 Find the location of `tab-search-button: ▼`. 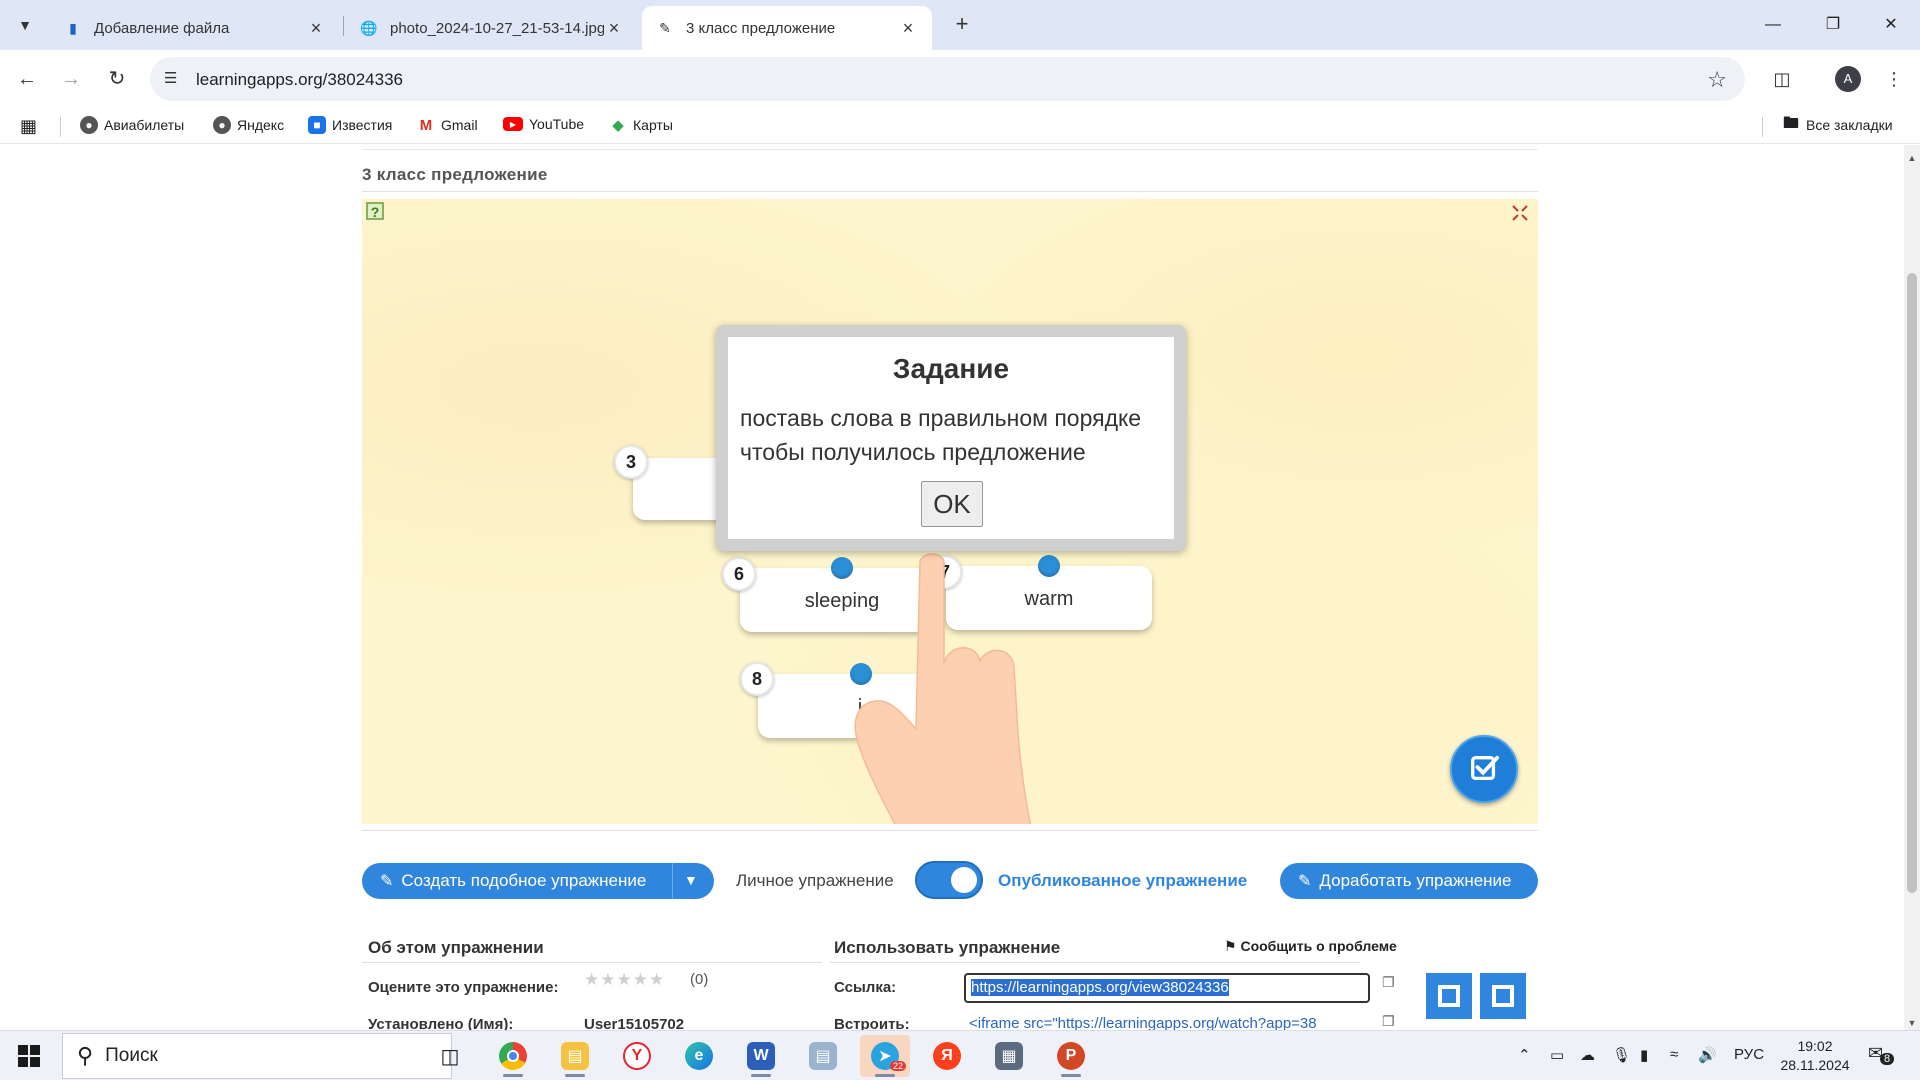

tab-search-button: ▼ is located at coordinates (25, 25).